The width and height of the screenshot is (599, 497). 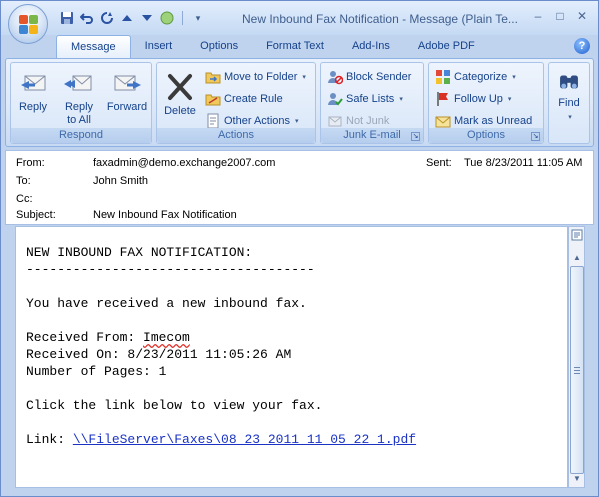 I want to click on move-to-folder-icon, so click(x=213, y=78).